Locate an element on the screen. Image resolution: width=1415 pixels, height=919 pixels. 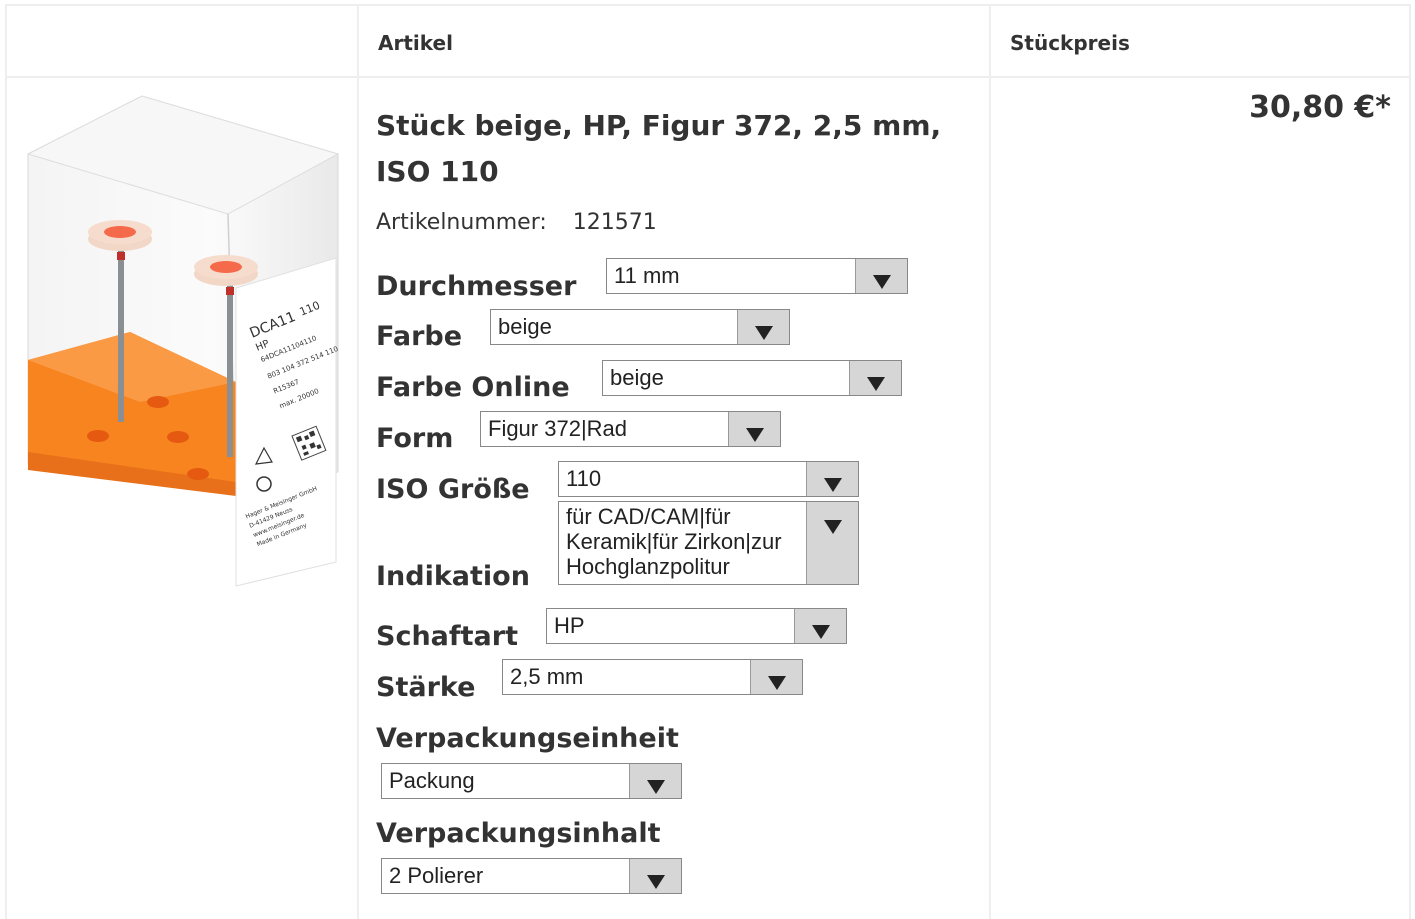
article-number-label: Artikelnummer: is located at coordinates (461, 222).